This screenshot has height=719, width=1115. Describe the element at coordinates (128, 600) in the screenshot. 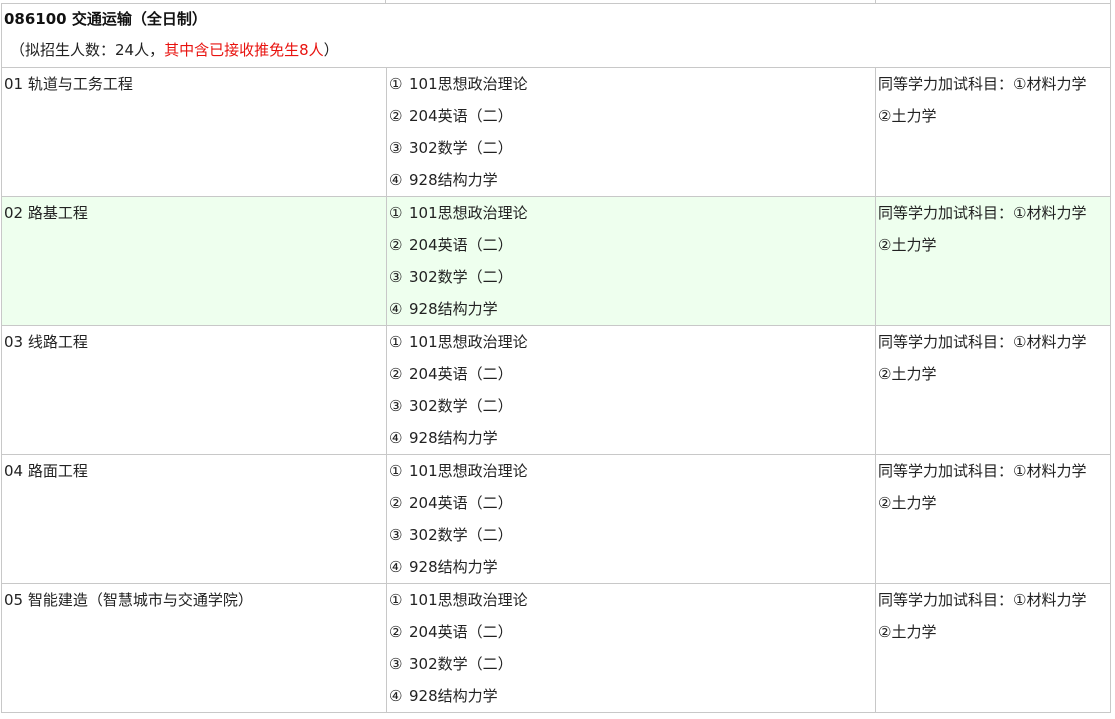

I see `direction-name: 05 智能建造（智慧城市与交通学院）` at that location.